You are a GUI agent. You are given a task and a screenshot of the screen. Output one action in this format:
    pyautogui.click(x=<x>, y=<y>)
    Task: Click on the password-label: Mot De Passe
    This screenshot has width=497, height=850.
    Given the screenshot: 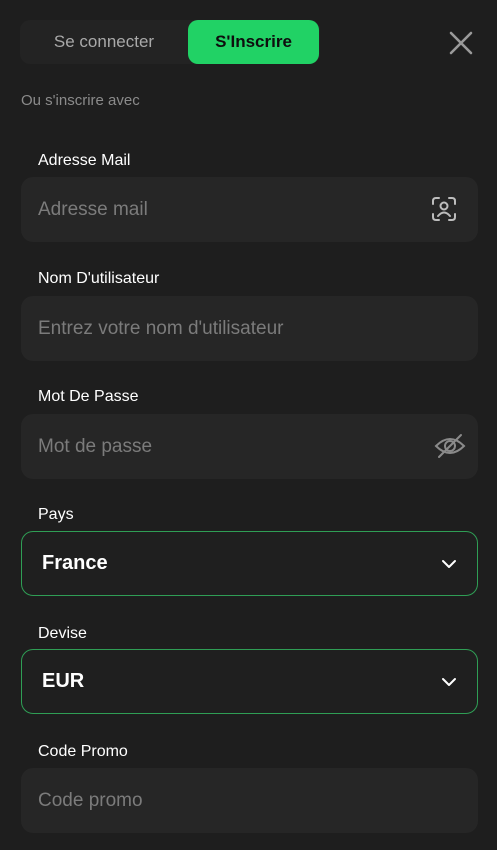 What is the action you would take?
    pyautogui.click(x=88, y=396)
    